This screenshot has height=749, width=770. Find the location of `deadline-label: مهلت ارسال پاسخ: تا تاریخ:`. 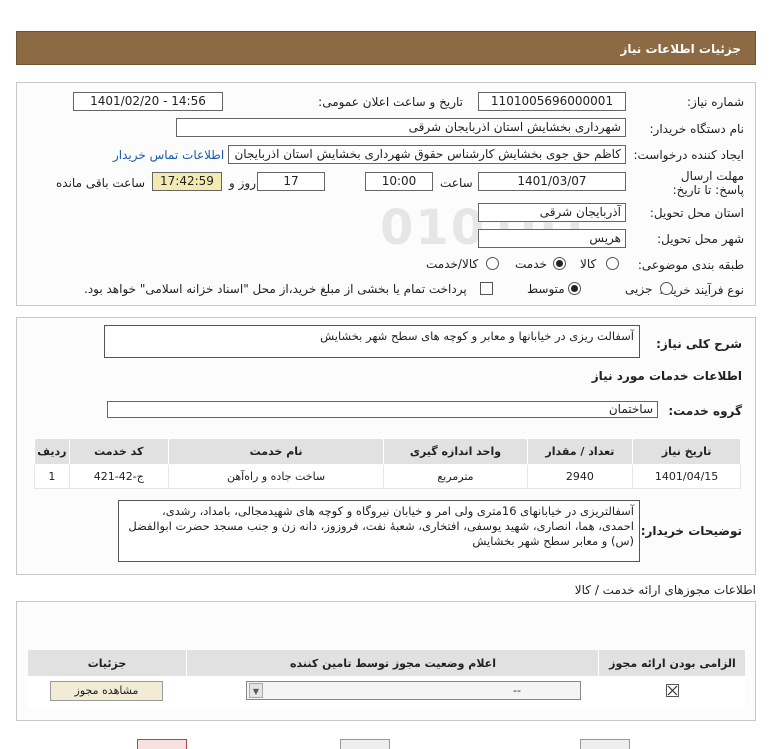

deadline-label: مهلت ارسال پاسخ: تا تاریخ: is located at coordinates (696, 183).